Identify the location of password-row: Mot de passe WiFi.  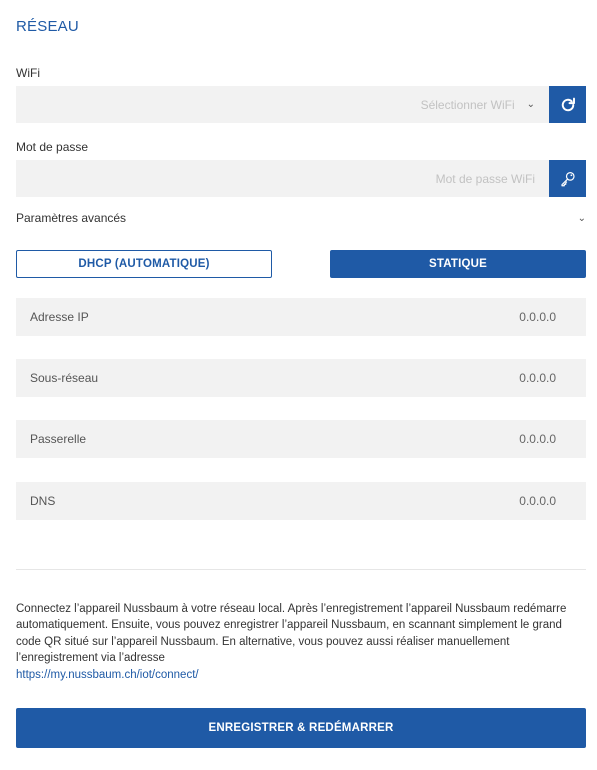
(301, 178).